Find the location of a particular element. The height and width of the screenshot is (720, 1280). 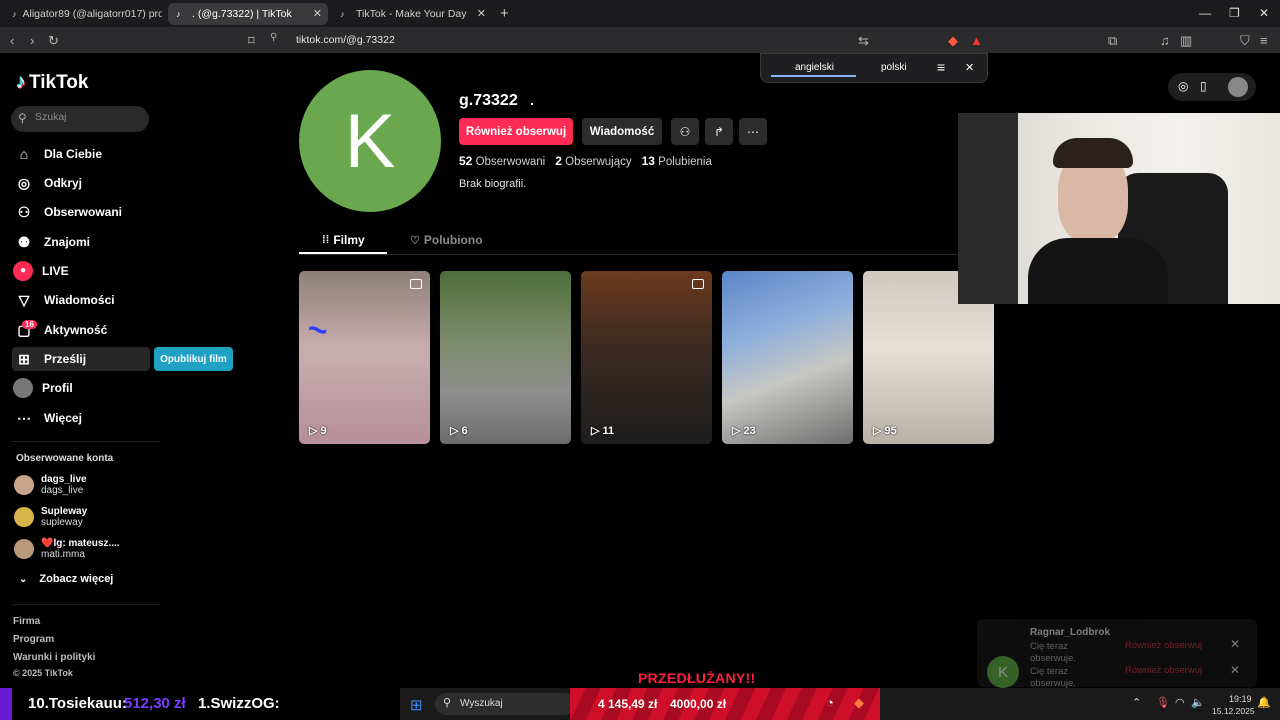

extensions-icon: ⧉ is located at coordinates (1112, 41).